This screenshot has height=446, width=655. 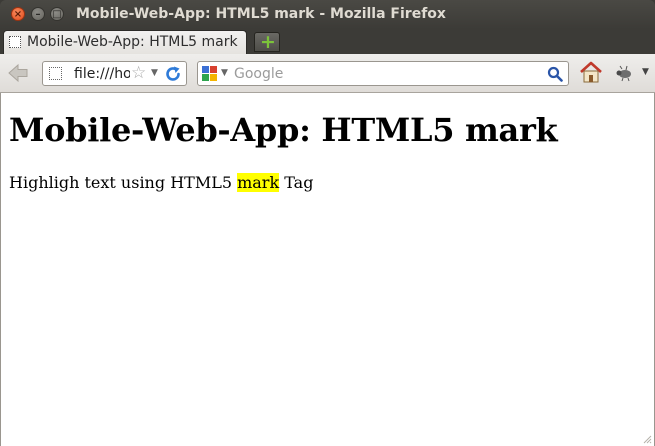 What do you see at coordinates (258, 182) in the screenshot?
I see `highlighted-mark-text: mark` at bounding box center [258, 182].